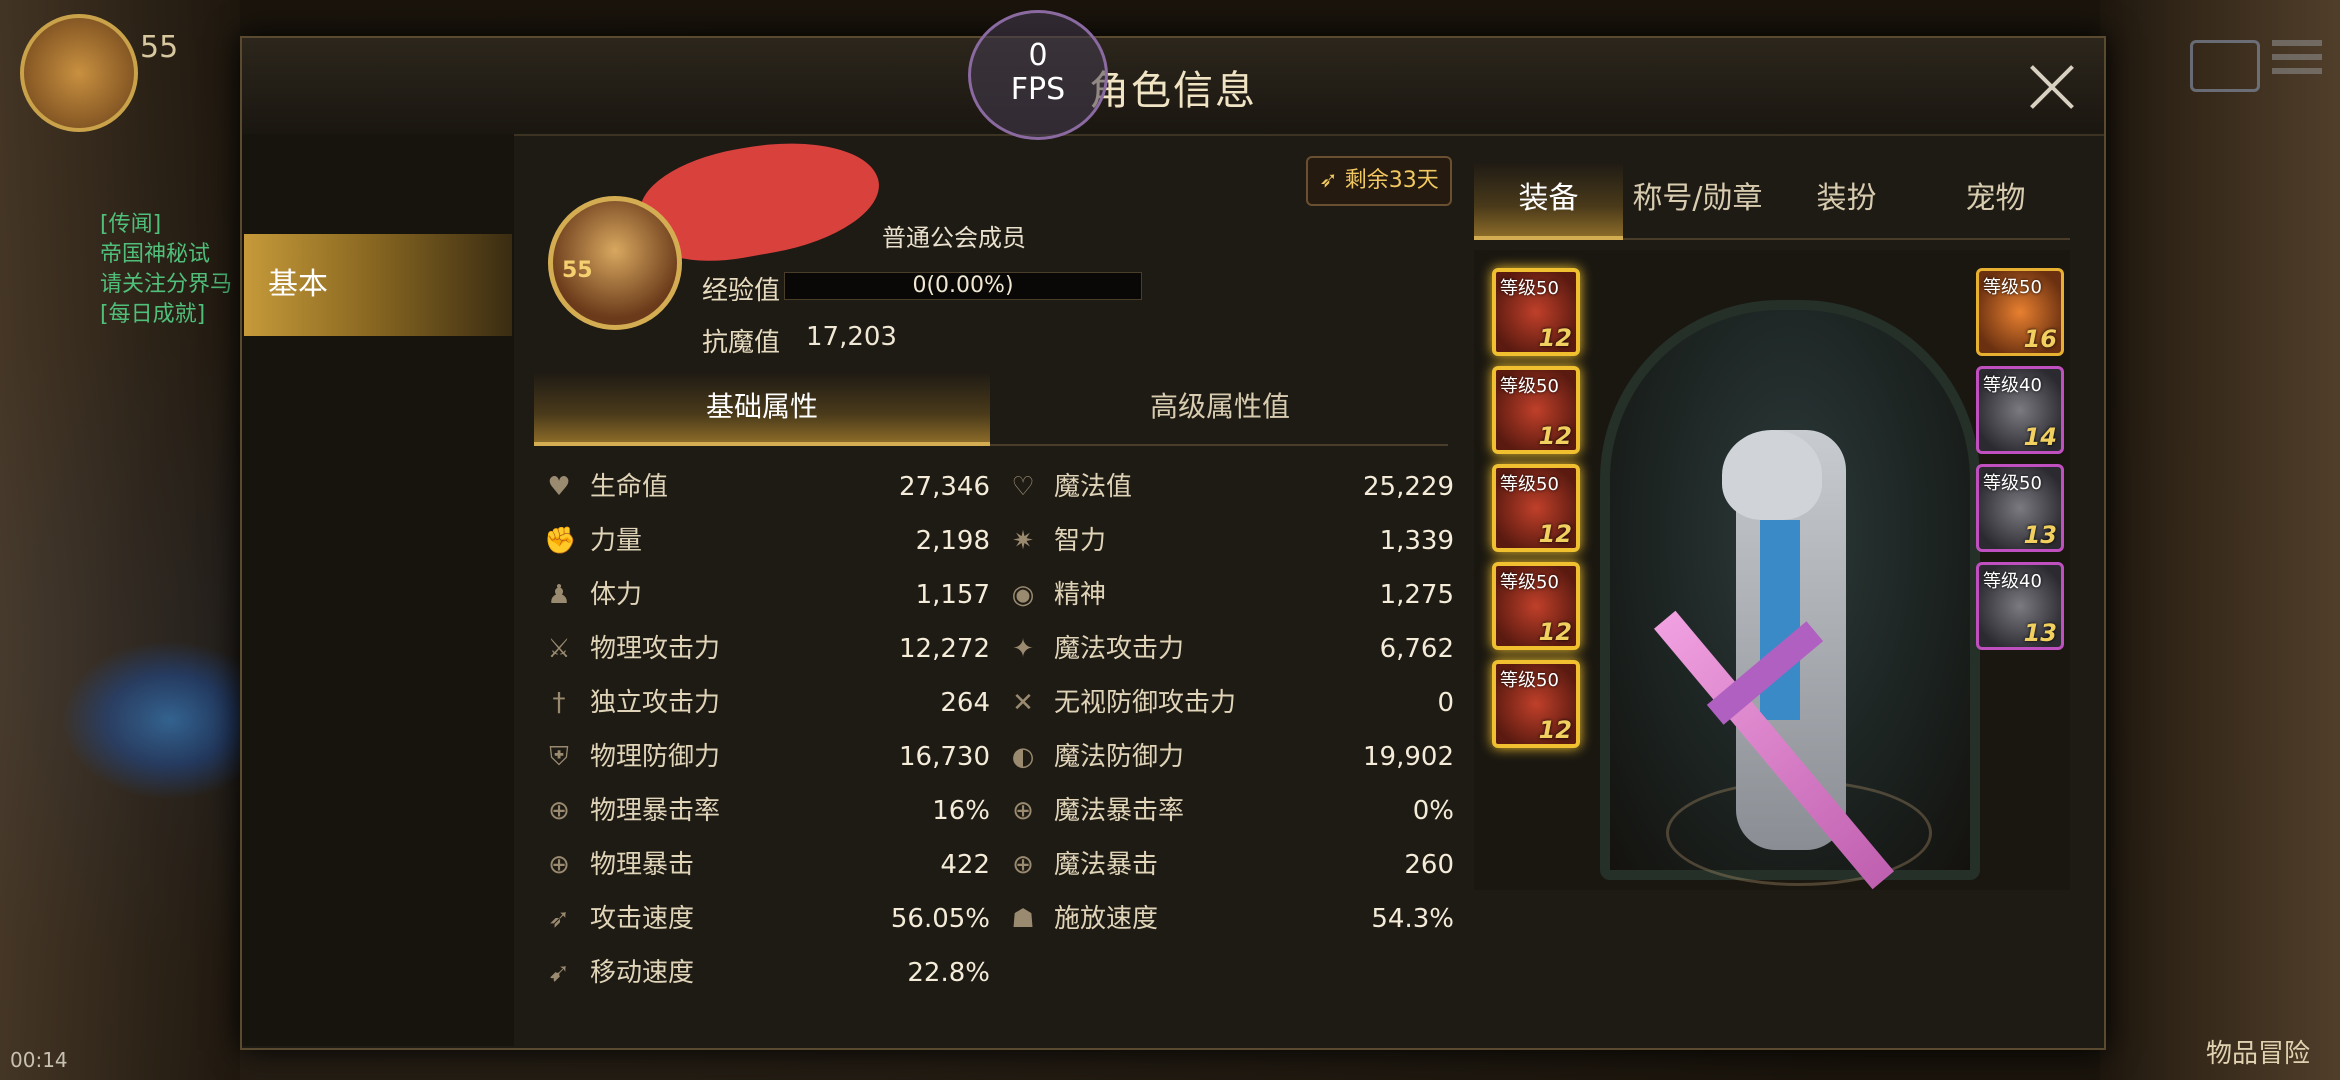 This screenshot has width=2340, height=1080. I want to click on stat-value: 422, so click(965, 865).